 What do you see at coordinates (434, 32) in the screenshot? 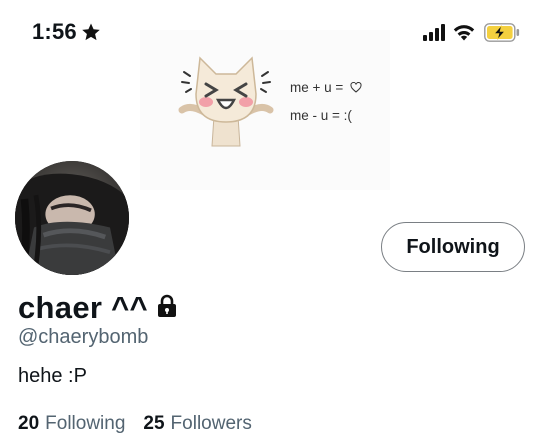
I see `signal-icon` at bounding box center [434, 32].